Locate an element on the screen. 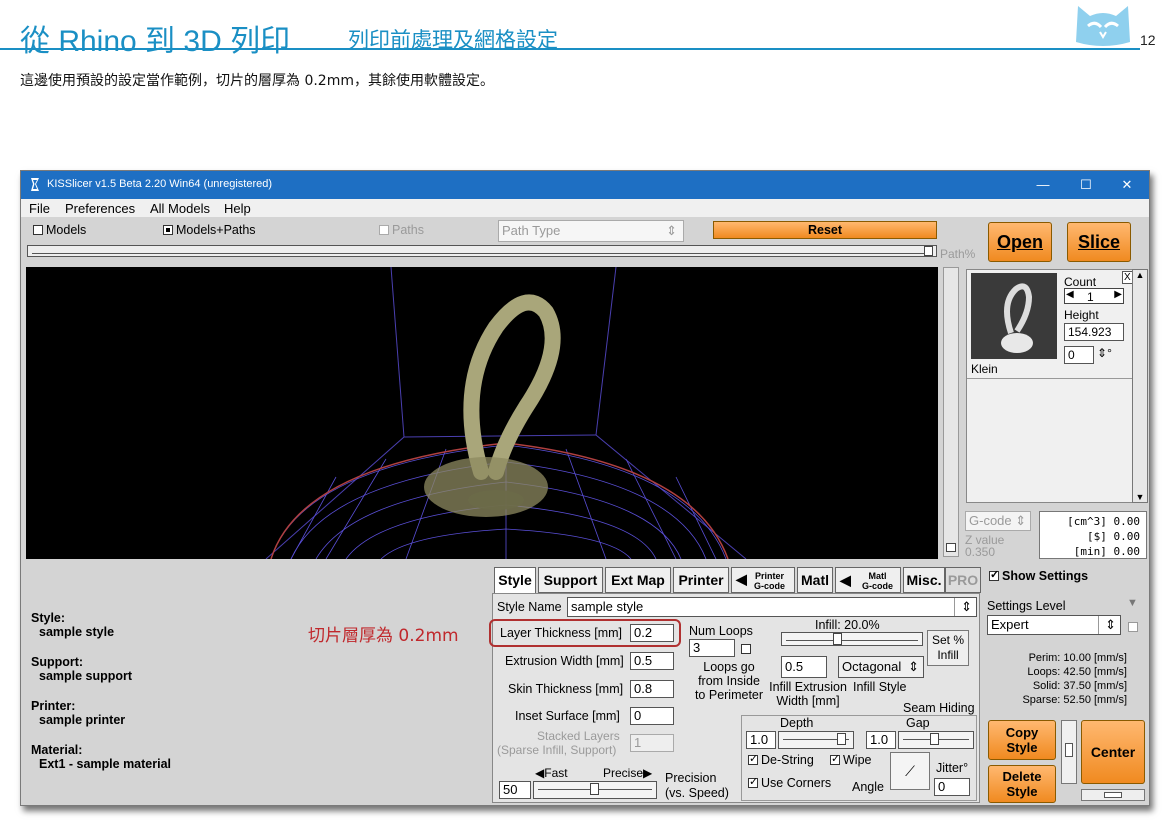 The width and height of the screenshot is (1170, 827). settings-level-checkbox is located at coordinates (1134, 626).